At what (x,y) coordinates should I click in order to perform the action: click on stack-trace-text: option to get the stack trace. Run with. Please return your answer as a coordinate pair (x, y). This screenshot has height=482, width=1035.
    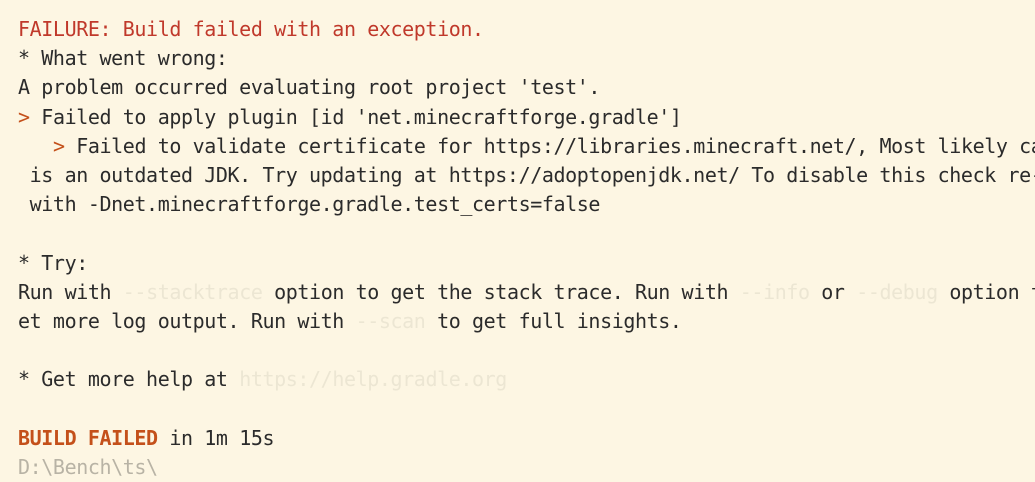
    Looking at the image, I should click on (501, 291).